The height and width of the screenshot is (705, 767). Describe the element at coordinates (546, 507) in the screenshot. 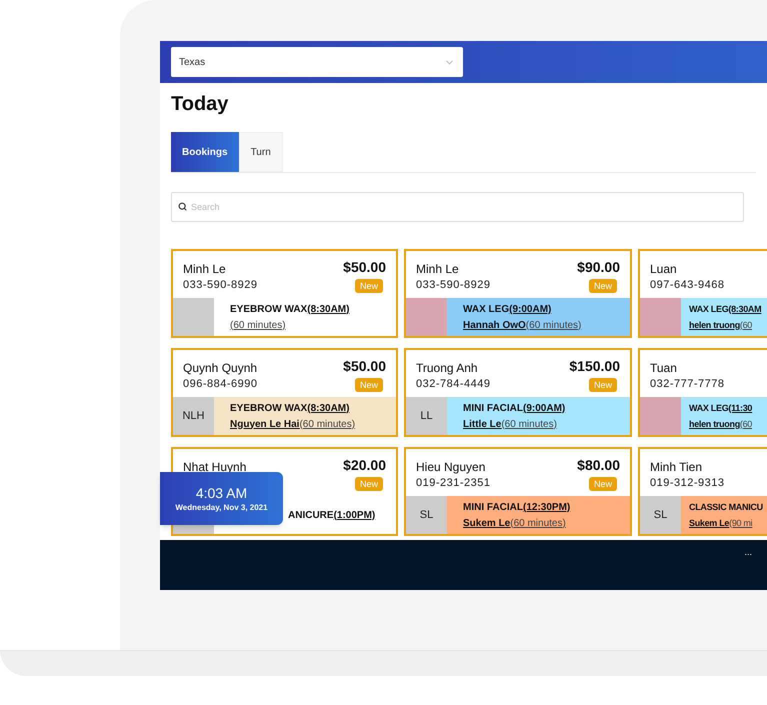

I see `service-time: (12:30PM)` at that location.